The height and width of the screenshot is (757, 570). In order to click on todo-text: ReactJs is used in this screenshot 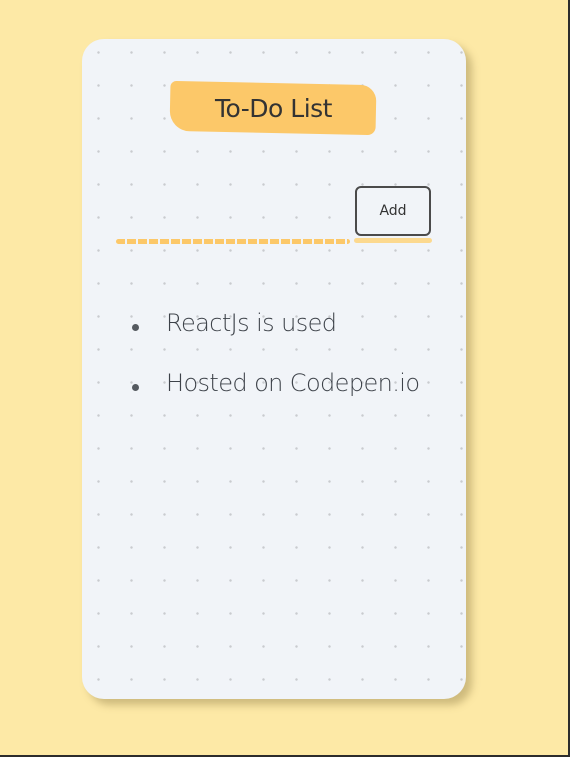, I will do `click(251, 323)`.